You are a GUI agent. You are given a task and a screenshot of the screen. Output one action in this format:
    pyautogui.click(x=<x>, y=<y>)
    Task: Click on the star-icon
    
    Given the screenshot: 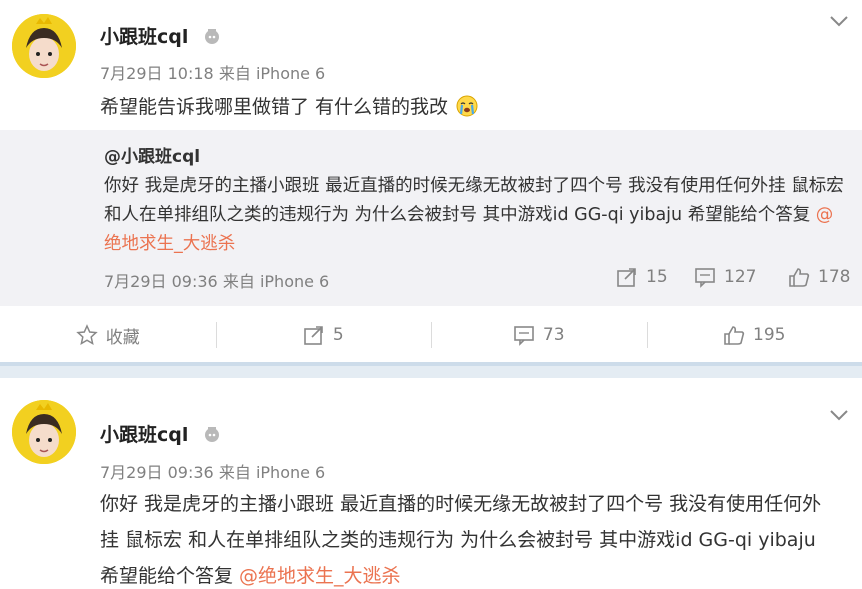 What is the action you would take?
    pyautogui.click(x=87, y=335)
    